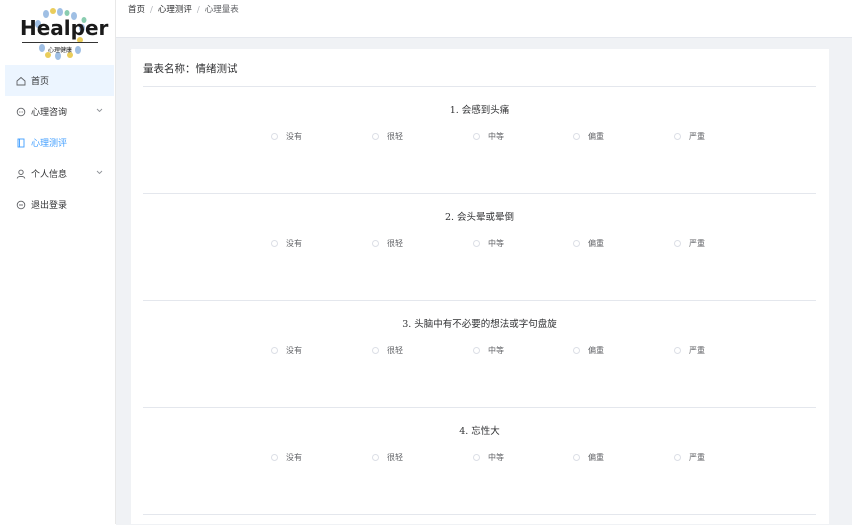 The width and height of the screenshot is (852, 525). I want to click on sidebar-item-profile: 个人信息, so click(59, 173).